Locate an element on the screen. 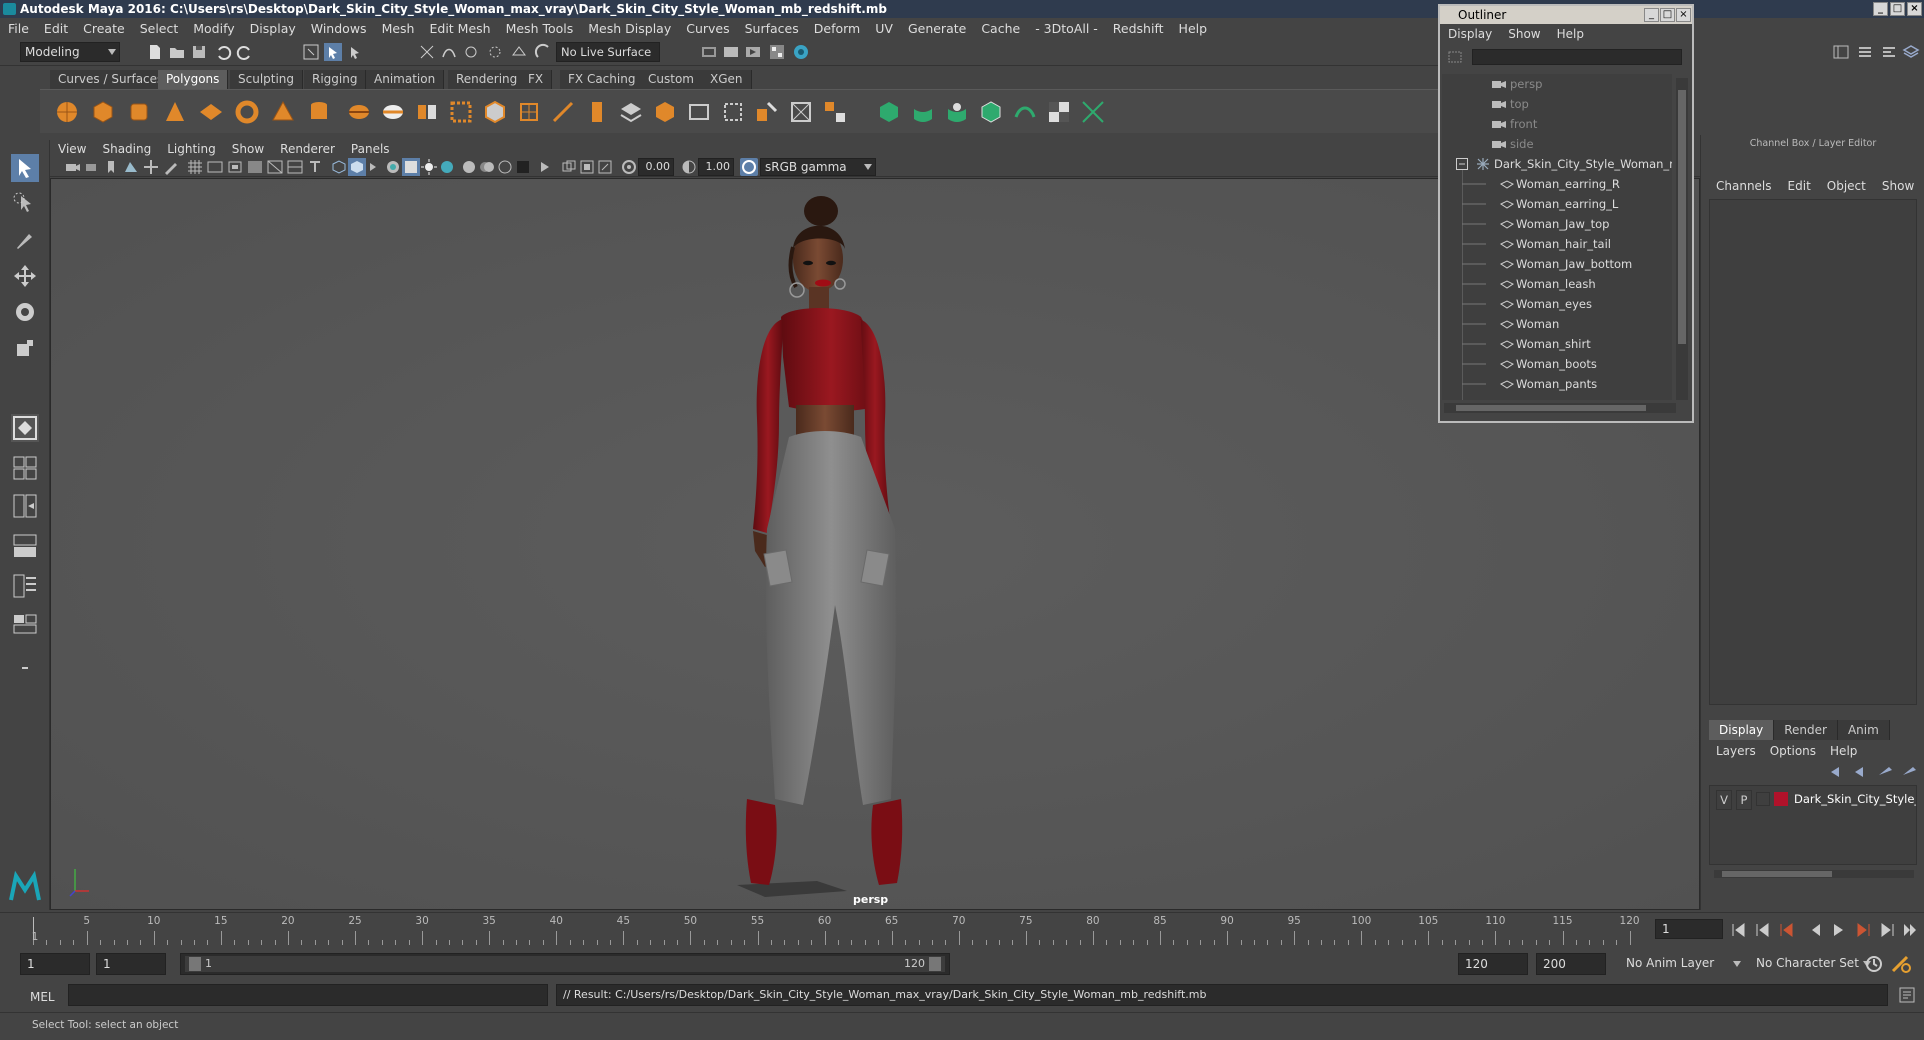  tab-polygons: Polygons is located at coordinates (193, 79).